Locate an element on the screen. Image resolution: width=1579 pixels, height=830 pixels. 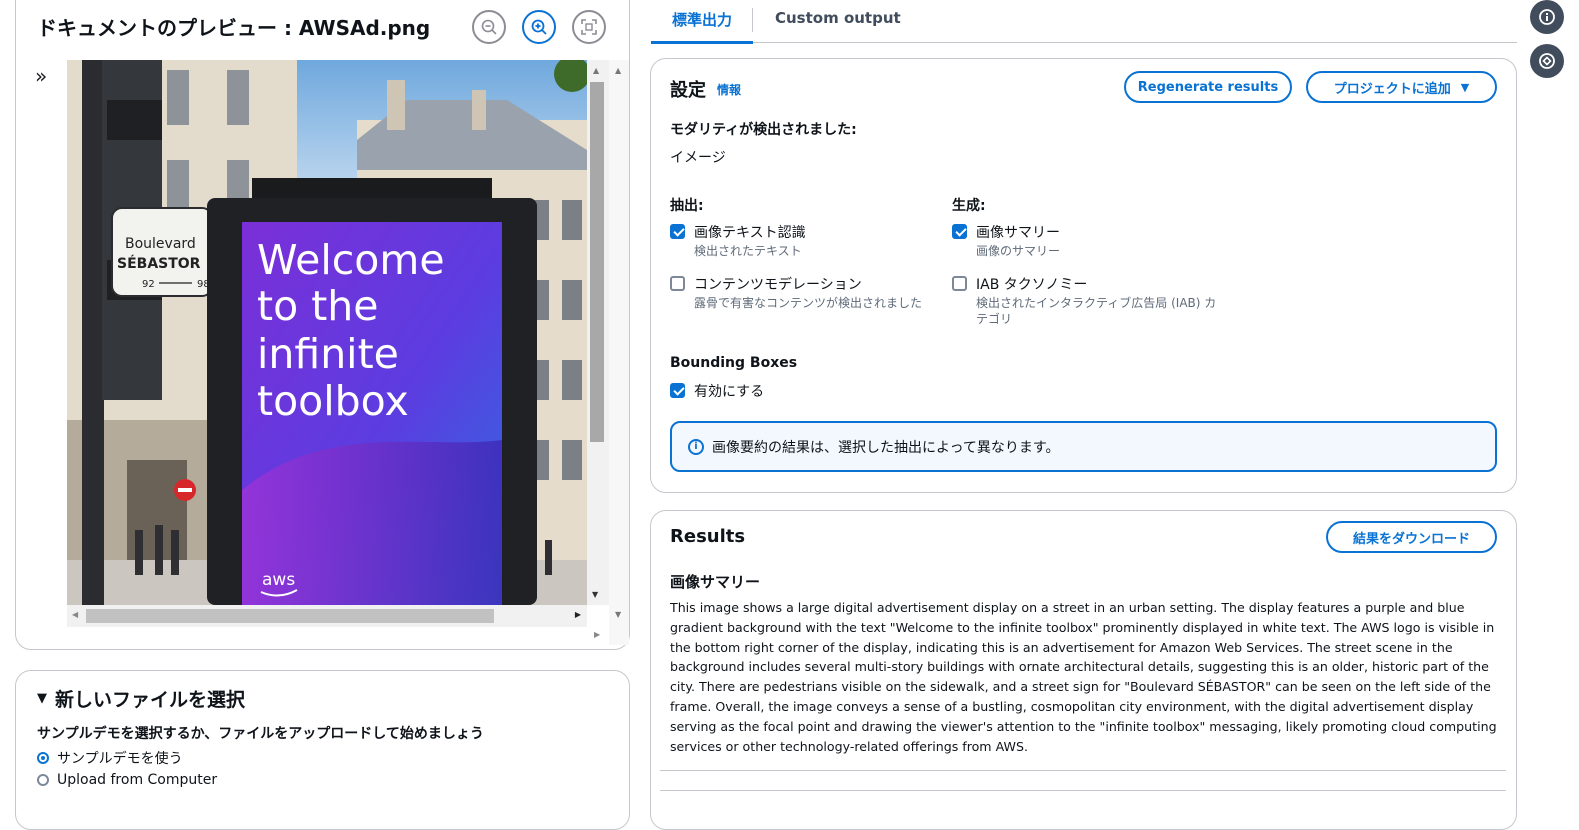
preview-vertical-scrollbar: ▲ ▼ is located at coordinates (598, 332).